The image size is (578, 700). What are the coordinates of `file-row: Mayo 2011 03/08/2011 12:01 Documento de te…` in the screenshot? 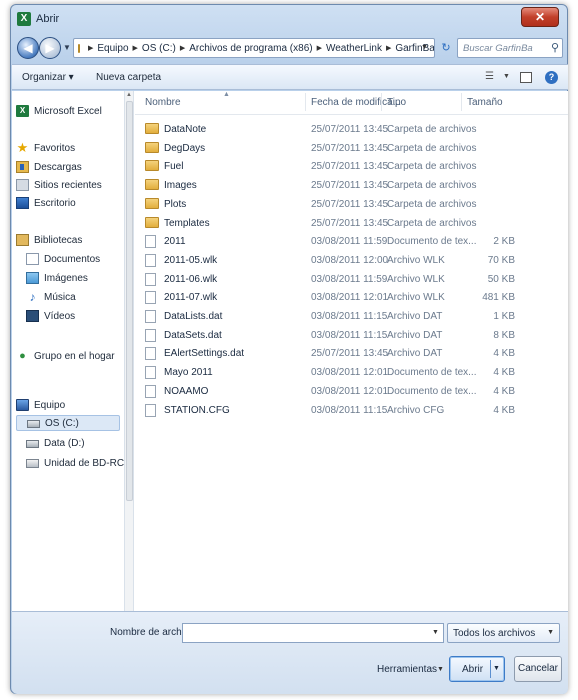 It's located at (351, 372).